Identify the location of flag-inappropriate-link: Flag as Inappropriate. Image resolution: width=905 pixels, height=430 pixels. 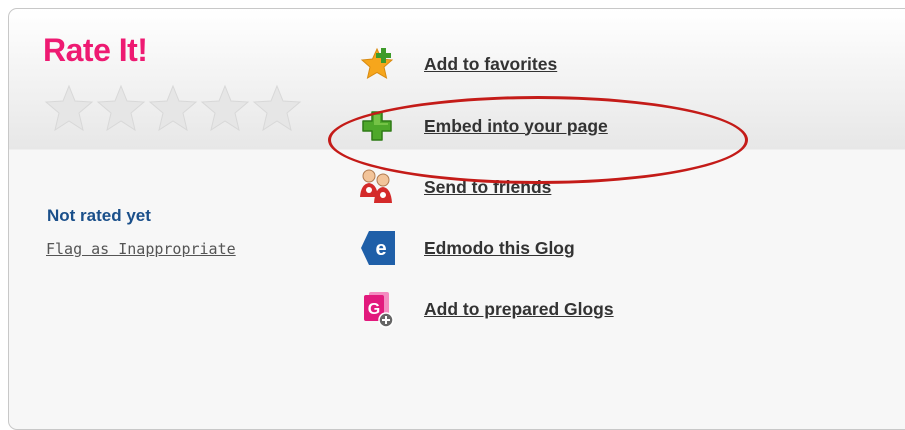
(141, 249).